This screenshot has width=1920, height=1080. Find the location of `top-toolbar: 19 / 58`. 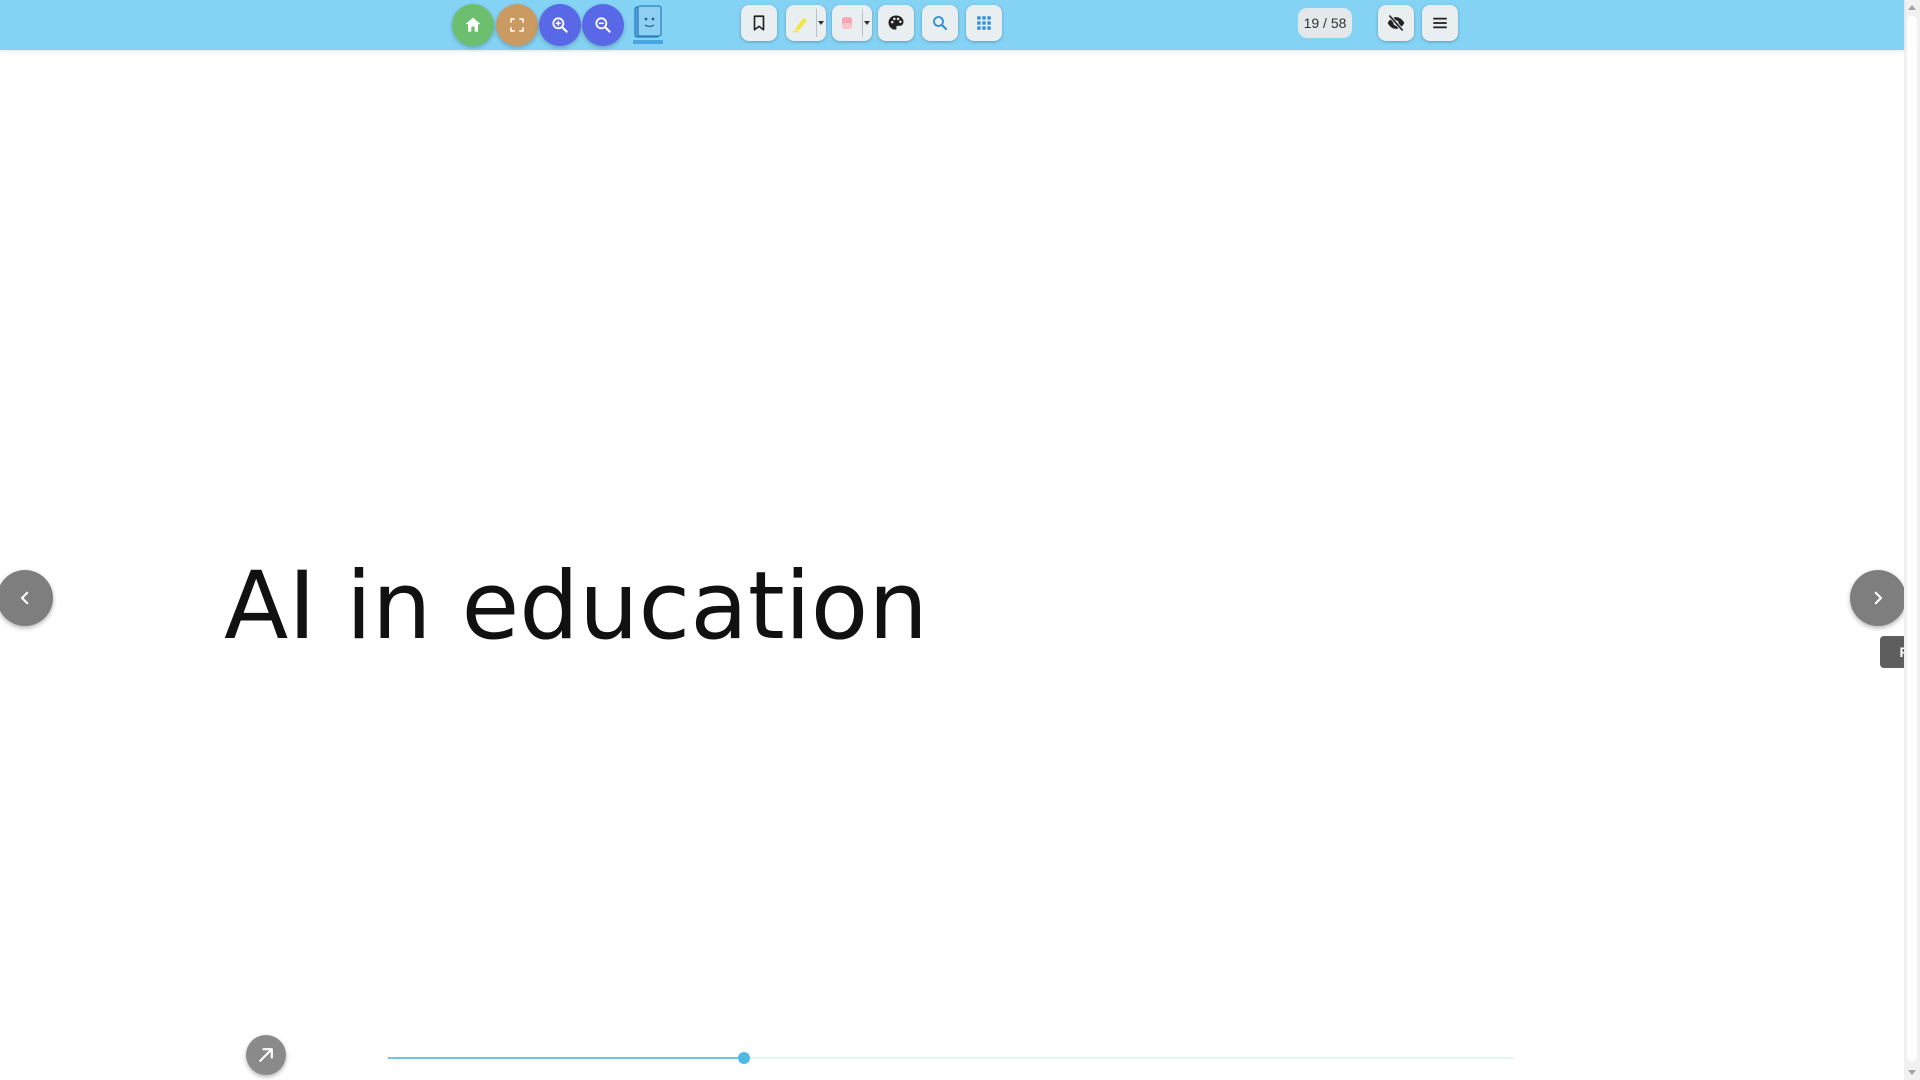

top-toolbar: 19 / 58 is located at coordinates (952, 25).